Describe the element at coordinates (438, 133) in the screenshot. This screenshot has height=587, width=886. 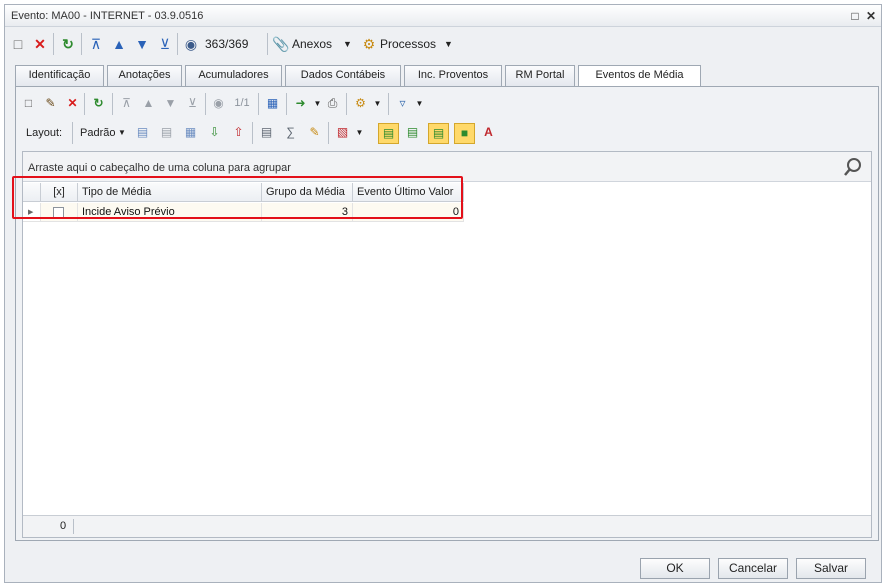
I see `view-detail-icon: ▤` at that location.